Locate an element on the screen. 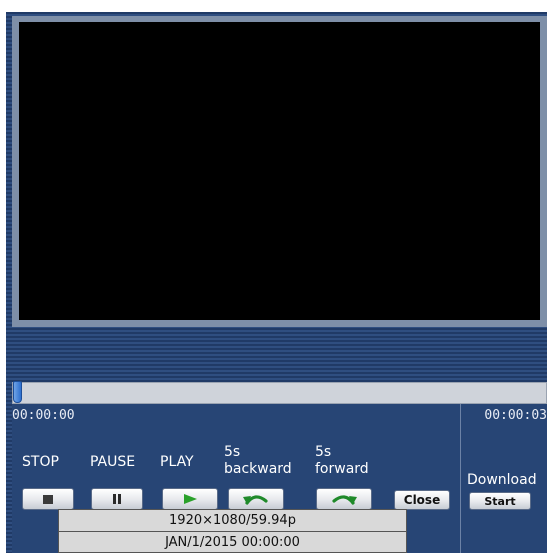  stop-button is located at coordinates (48, 499).